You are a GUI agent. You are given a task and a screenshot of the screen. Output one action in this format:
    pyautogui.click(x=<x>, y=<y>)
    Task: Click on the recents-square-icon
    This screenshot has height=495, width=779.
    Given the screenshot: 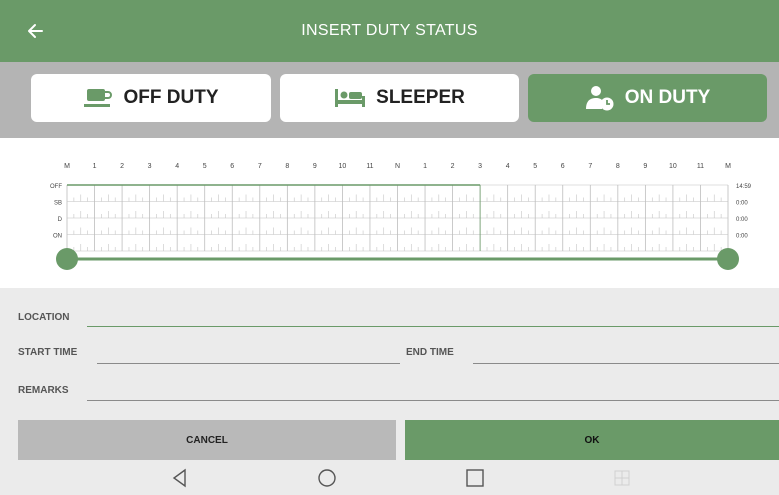 What is the action you would take?
    pyautogui.click(x=475, y=478)
    